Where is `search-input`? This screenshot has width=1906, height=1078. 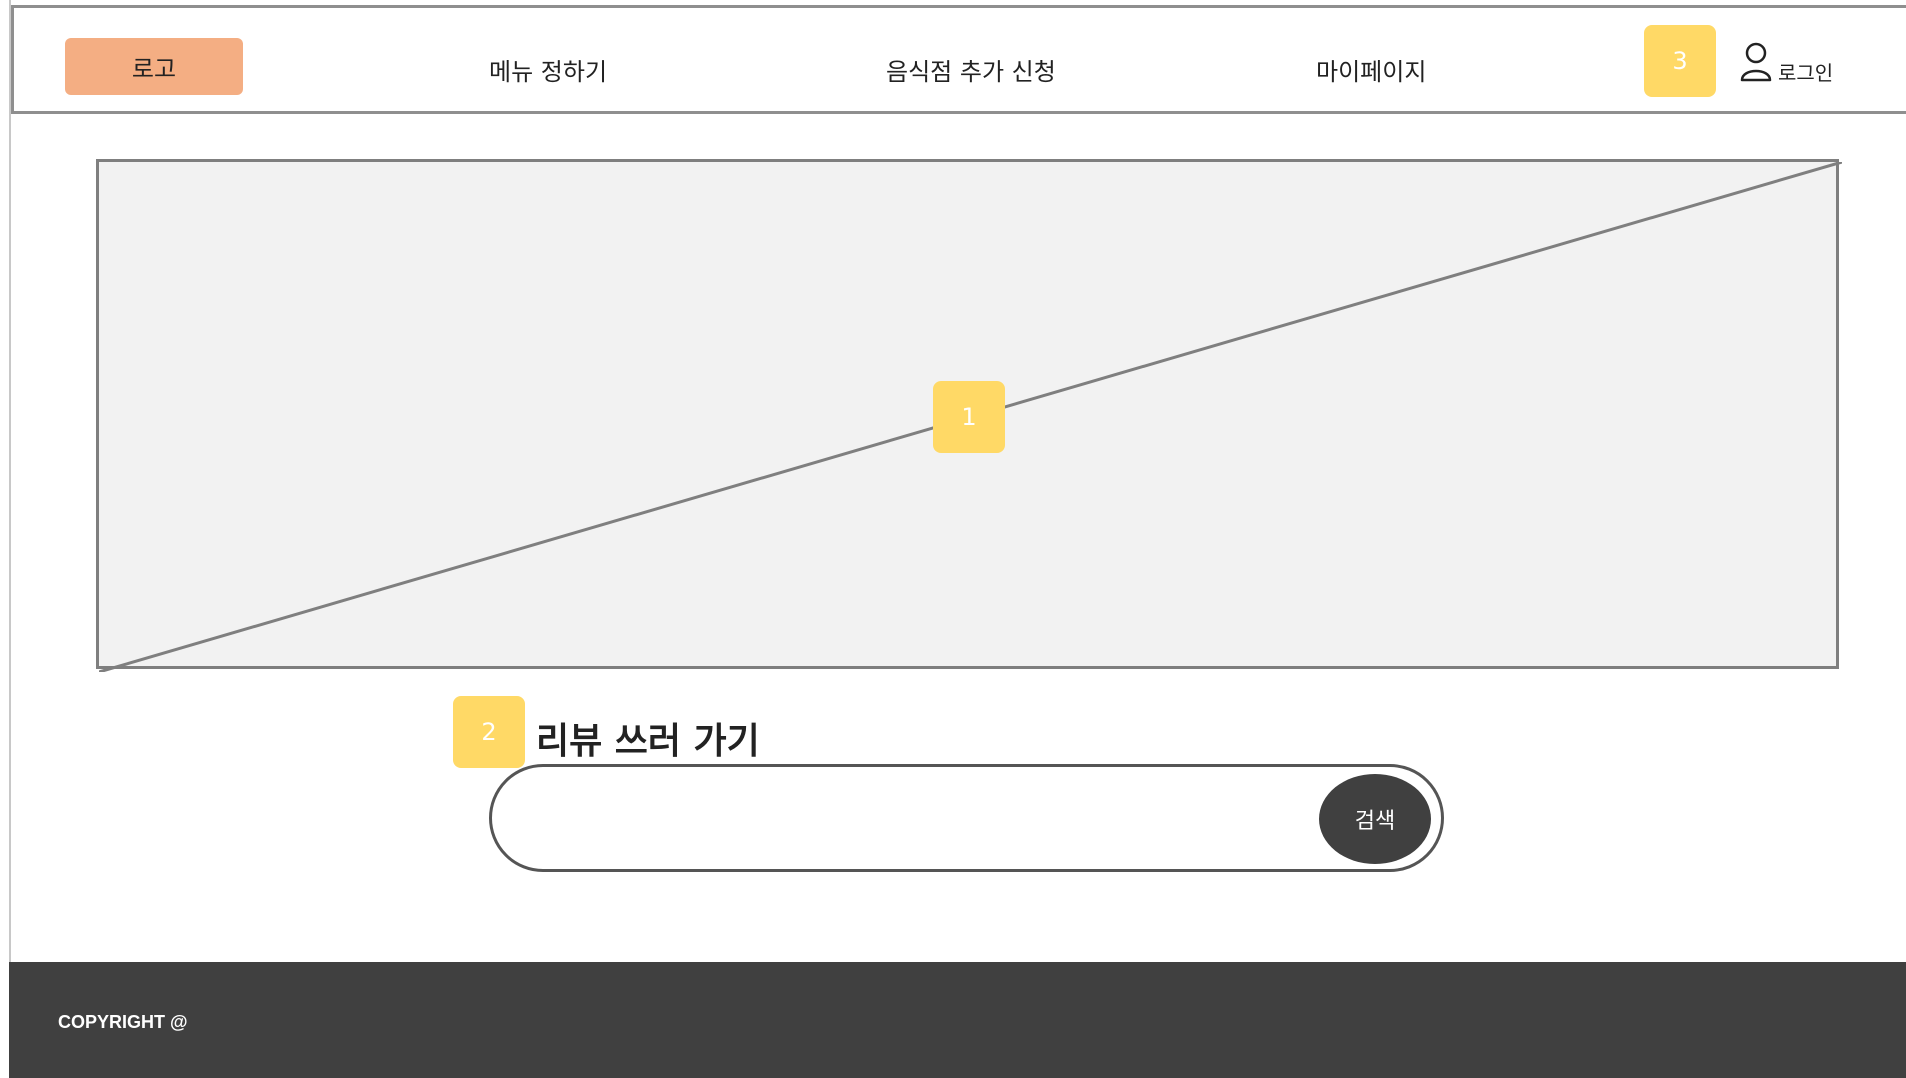 search-input is located at coordinates (914, 818).